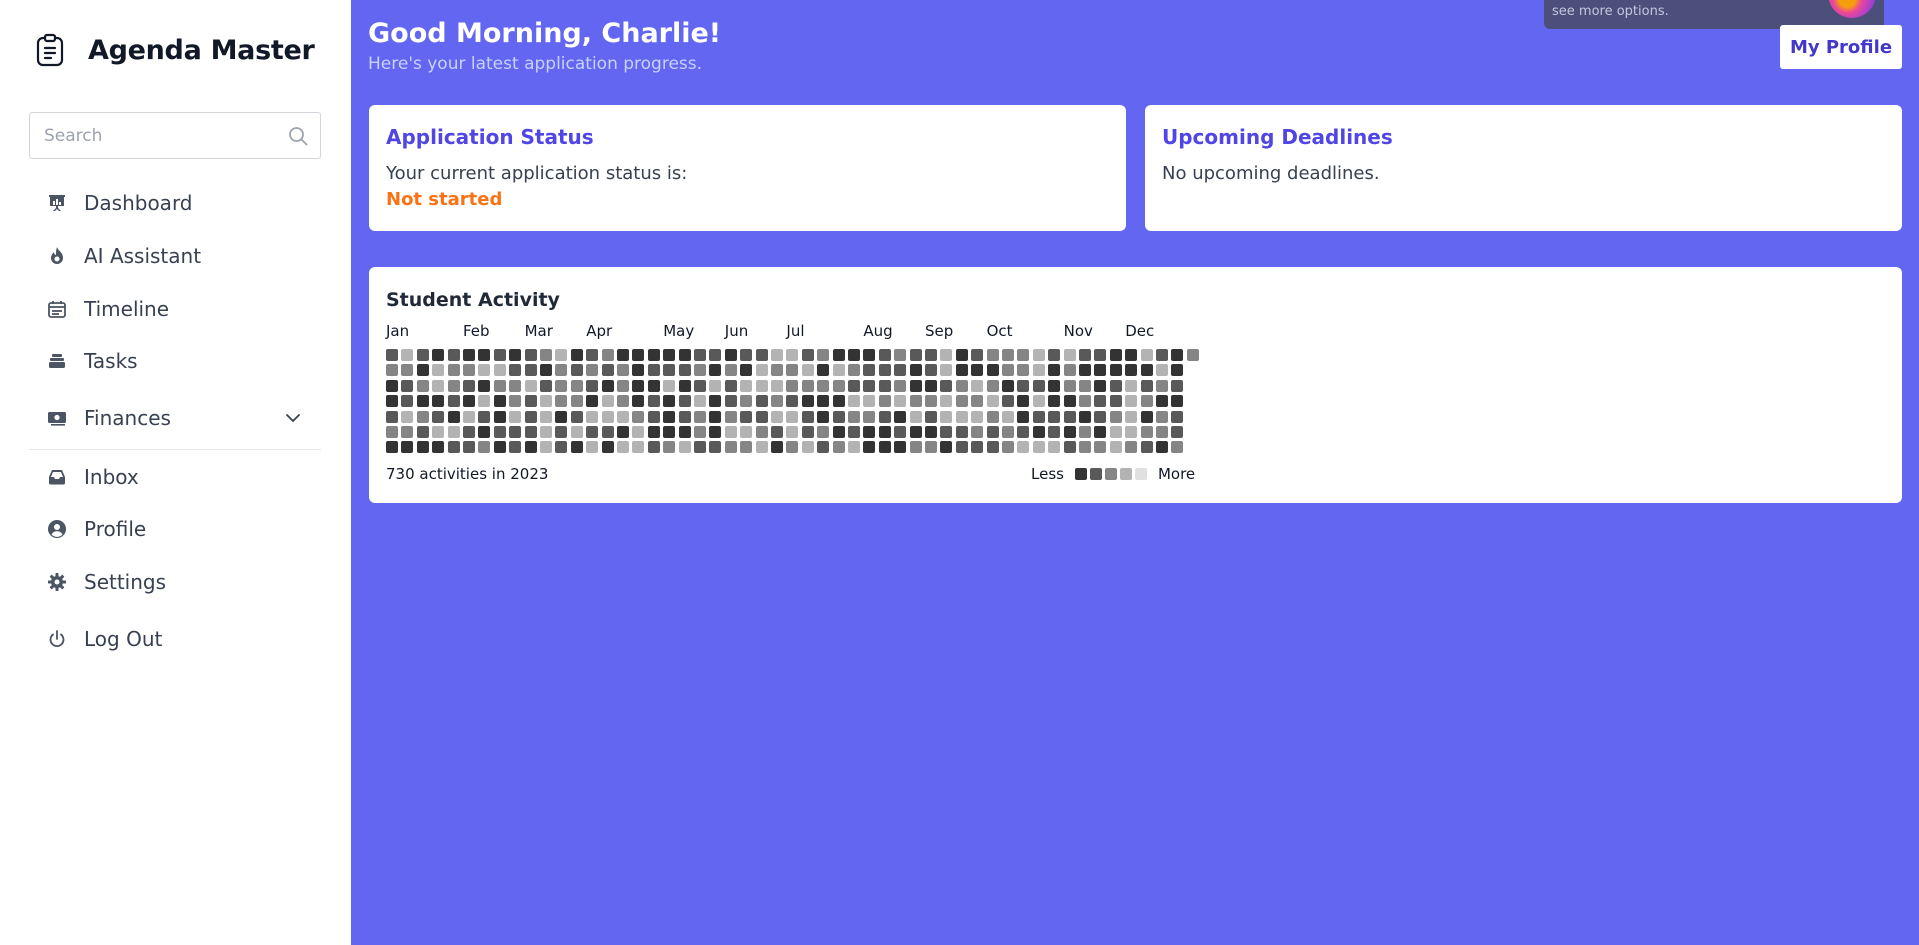 The image size is (1919, 945). Describe the element at coordinates (175, 529) in the screenshot. I see `sidebar-item-profile: Profile` at that location.